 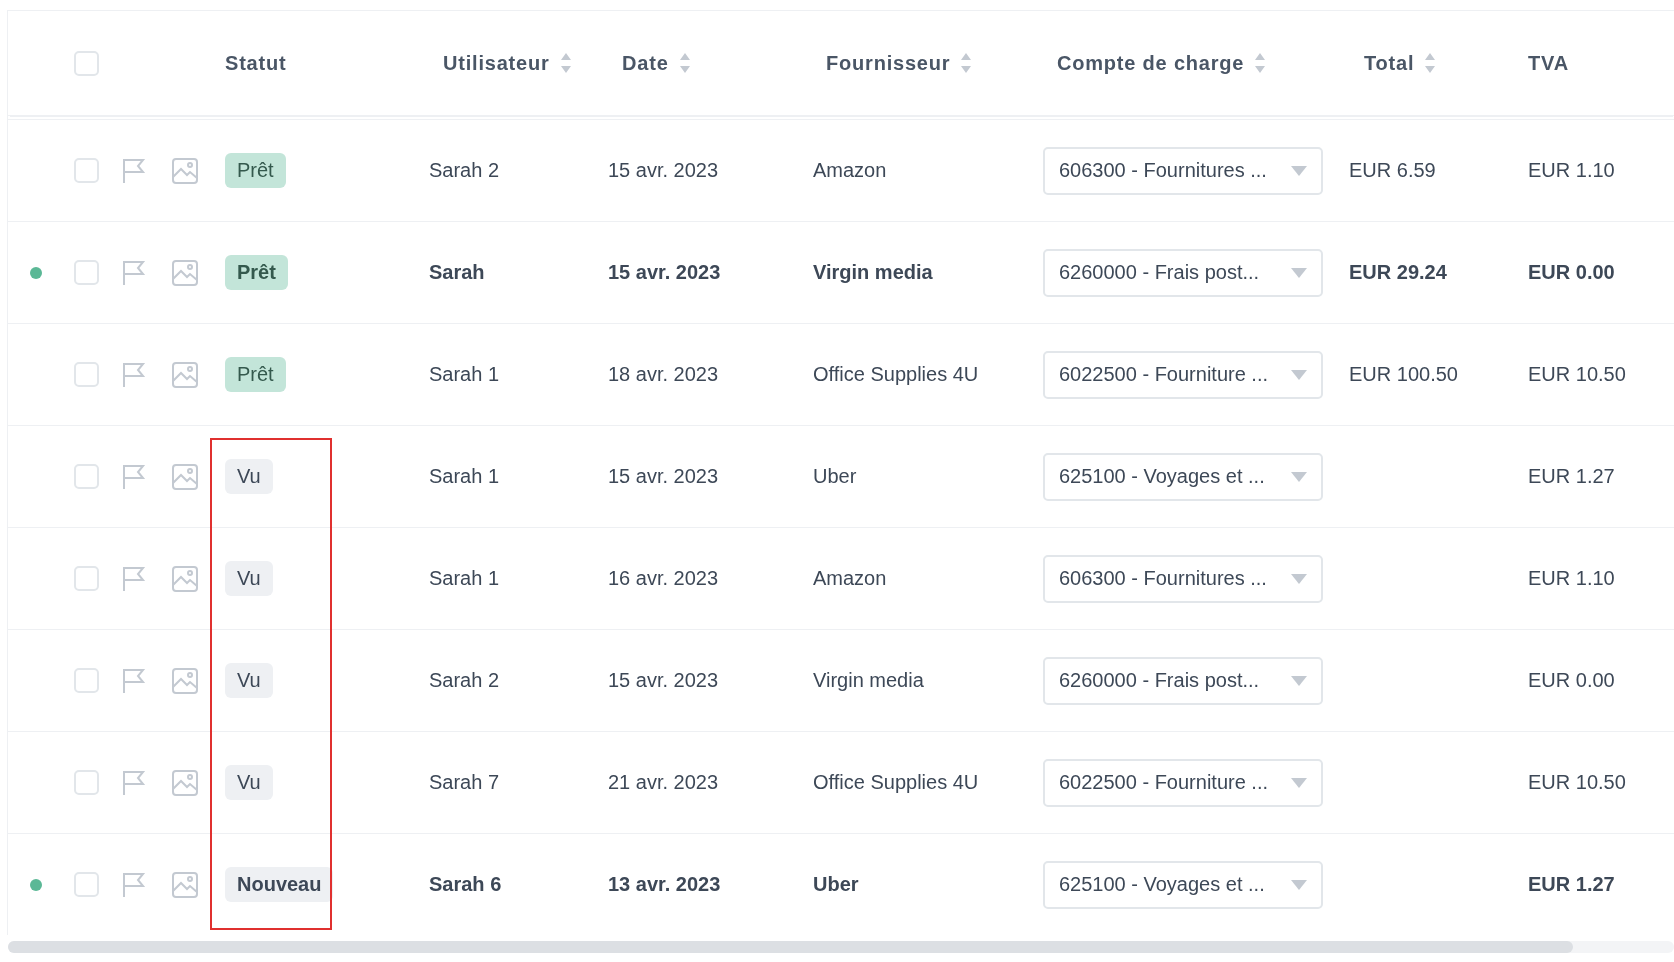 What do you see at coordinates (464, 782) in the screenshot?
I see `table-cell: Sarah 7` at bounding box center [464, 782].